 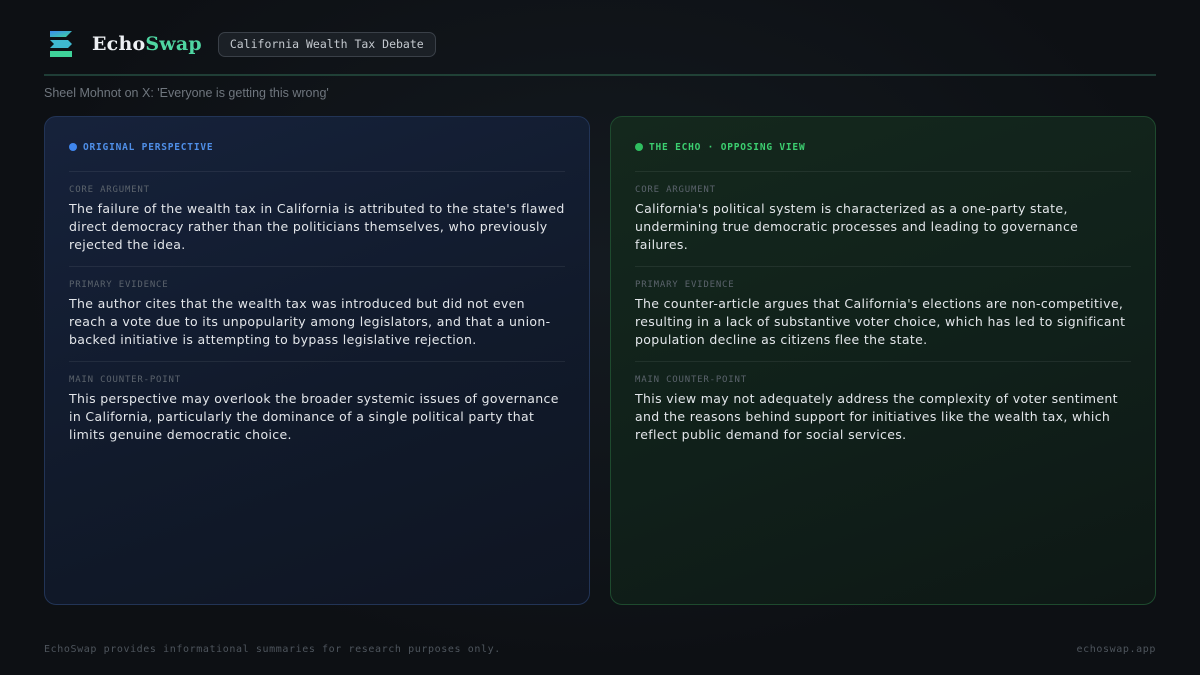 I want to click on echo-panel-heading: THE ECHO · OPPOSING VIEW, so click(x=883, y=147).